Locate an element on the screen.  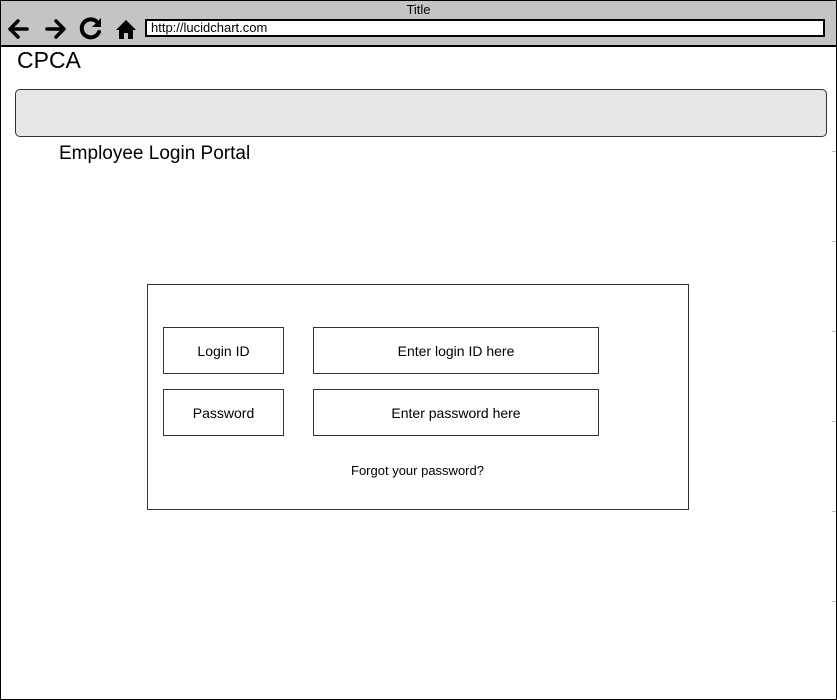
browser-toolbar: Title http://lucidchart.com is located at coordinates (418, 24).